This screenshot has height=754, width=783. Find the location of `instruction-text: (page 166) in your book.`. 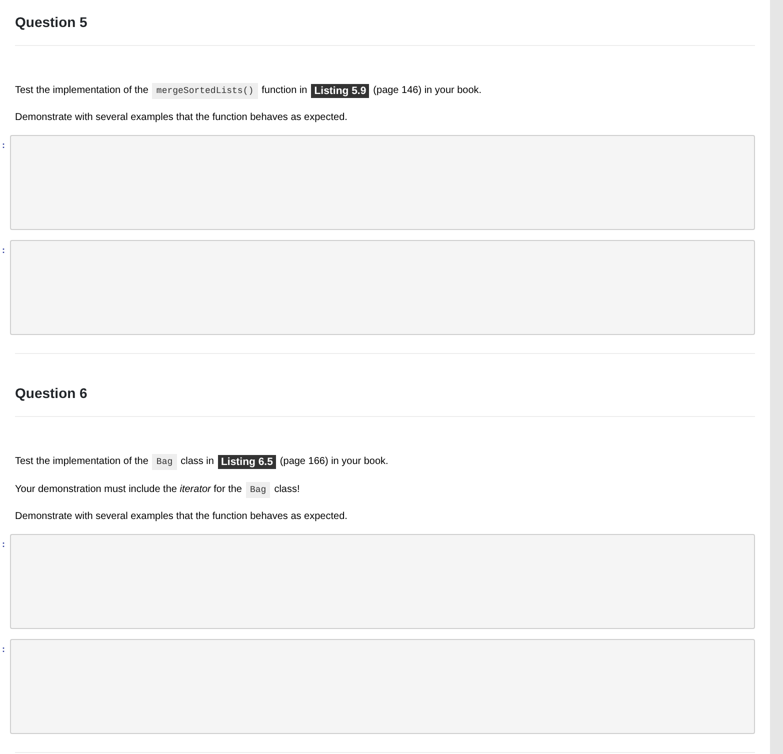

instruction-text: (page 166) in your book. is located at coordinates (334, 462).